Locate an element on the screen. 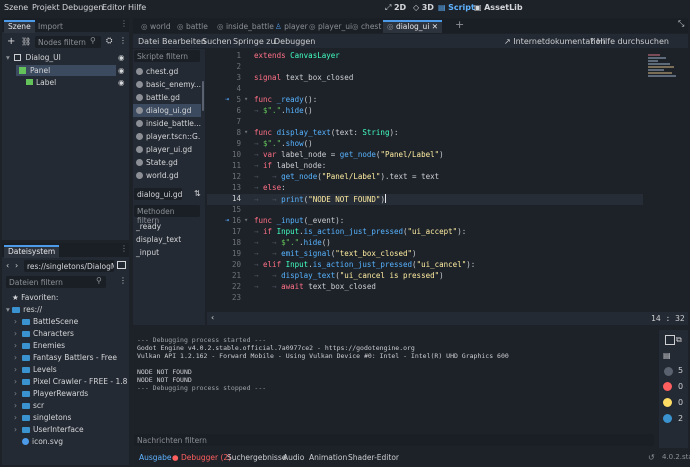  filesystem-item: › Pixel Crawler - FREE - 1.8 is located at coordinates (64, 382).